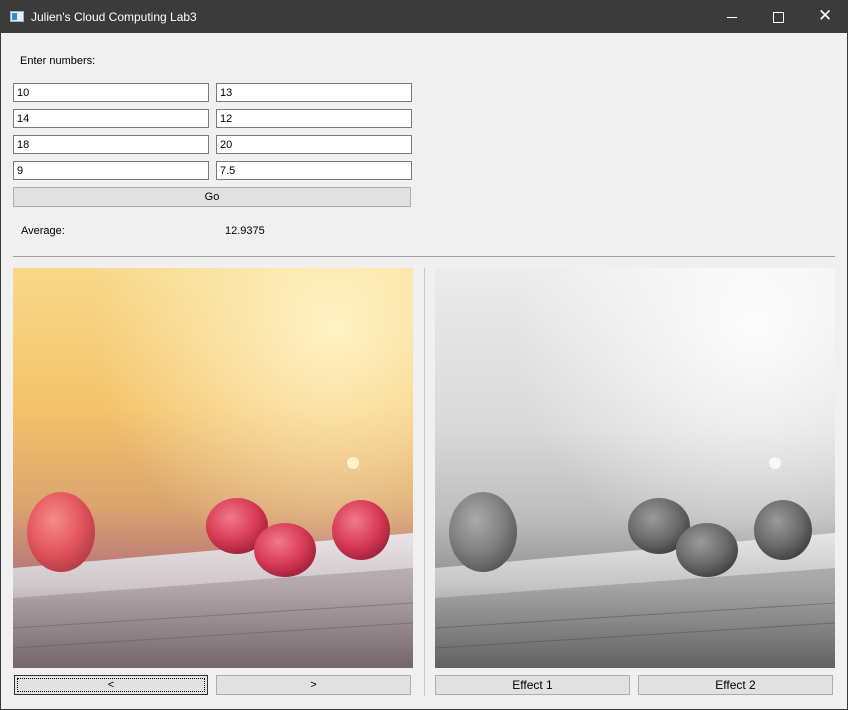  Describe the element at coordinates (43, 231) in the screenshot. I see `average-label: Average:` at that location.